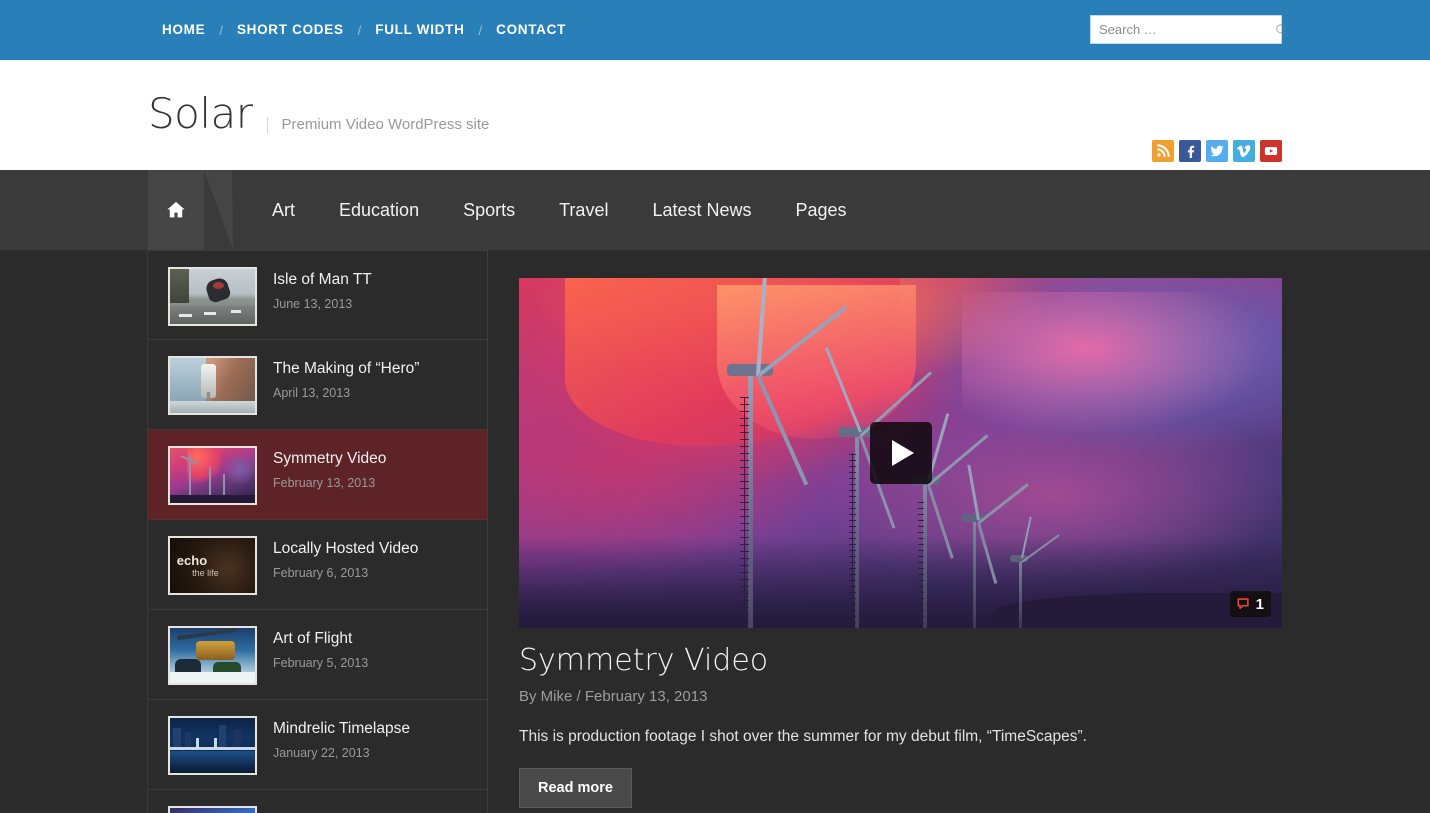  Describe the element at coordinates (379, 210) in the screenshot. I see `nav-item-education: Education` at that location.